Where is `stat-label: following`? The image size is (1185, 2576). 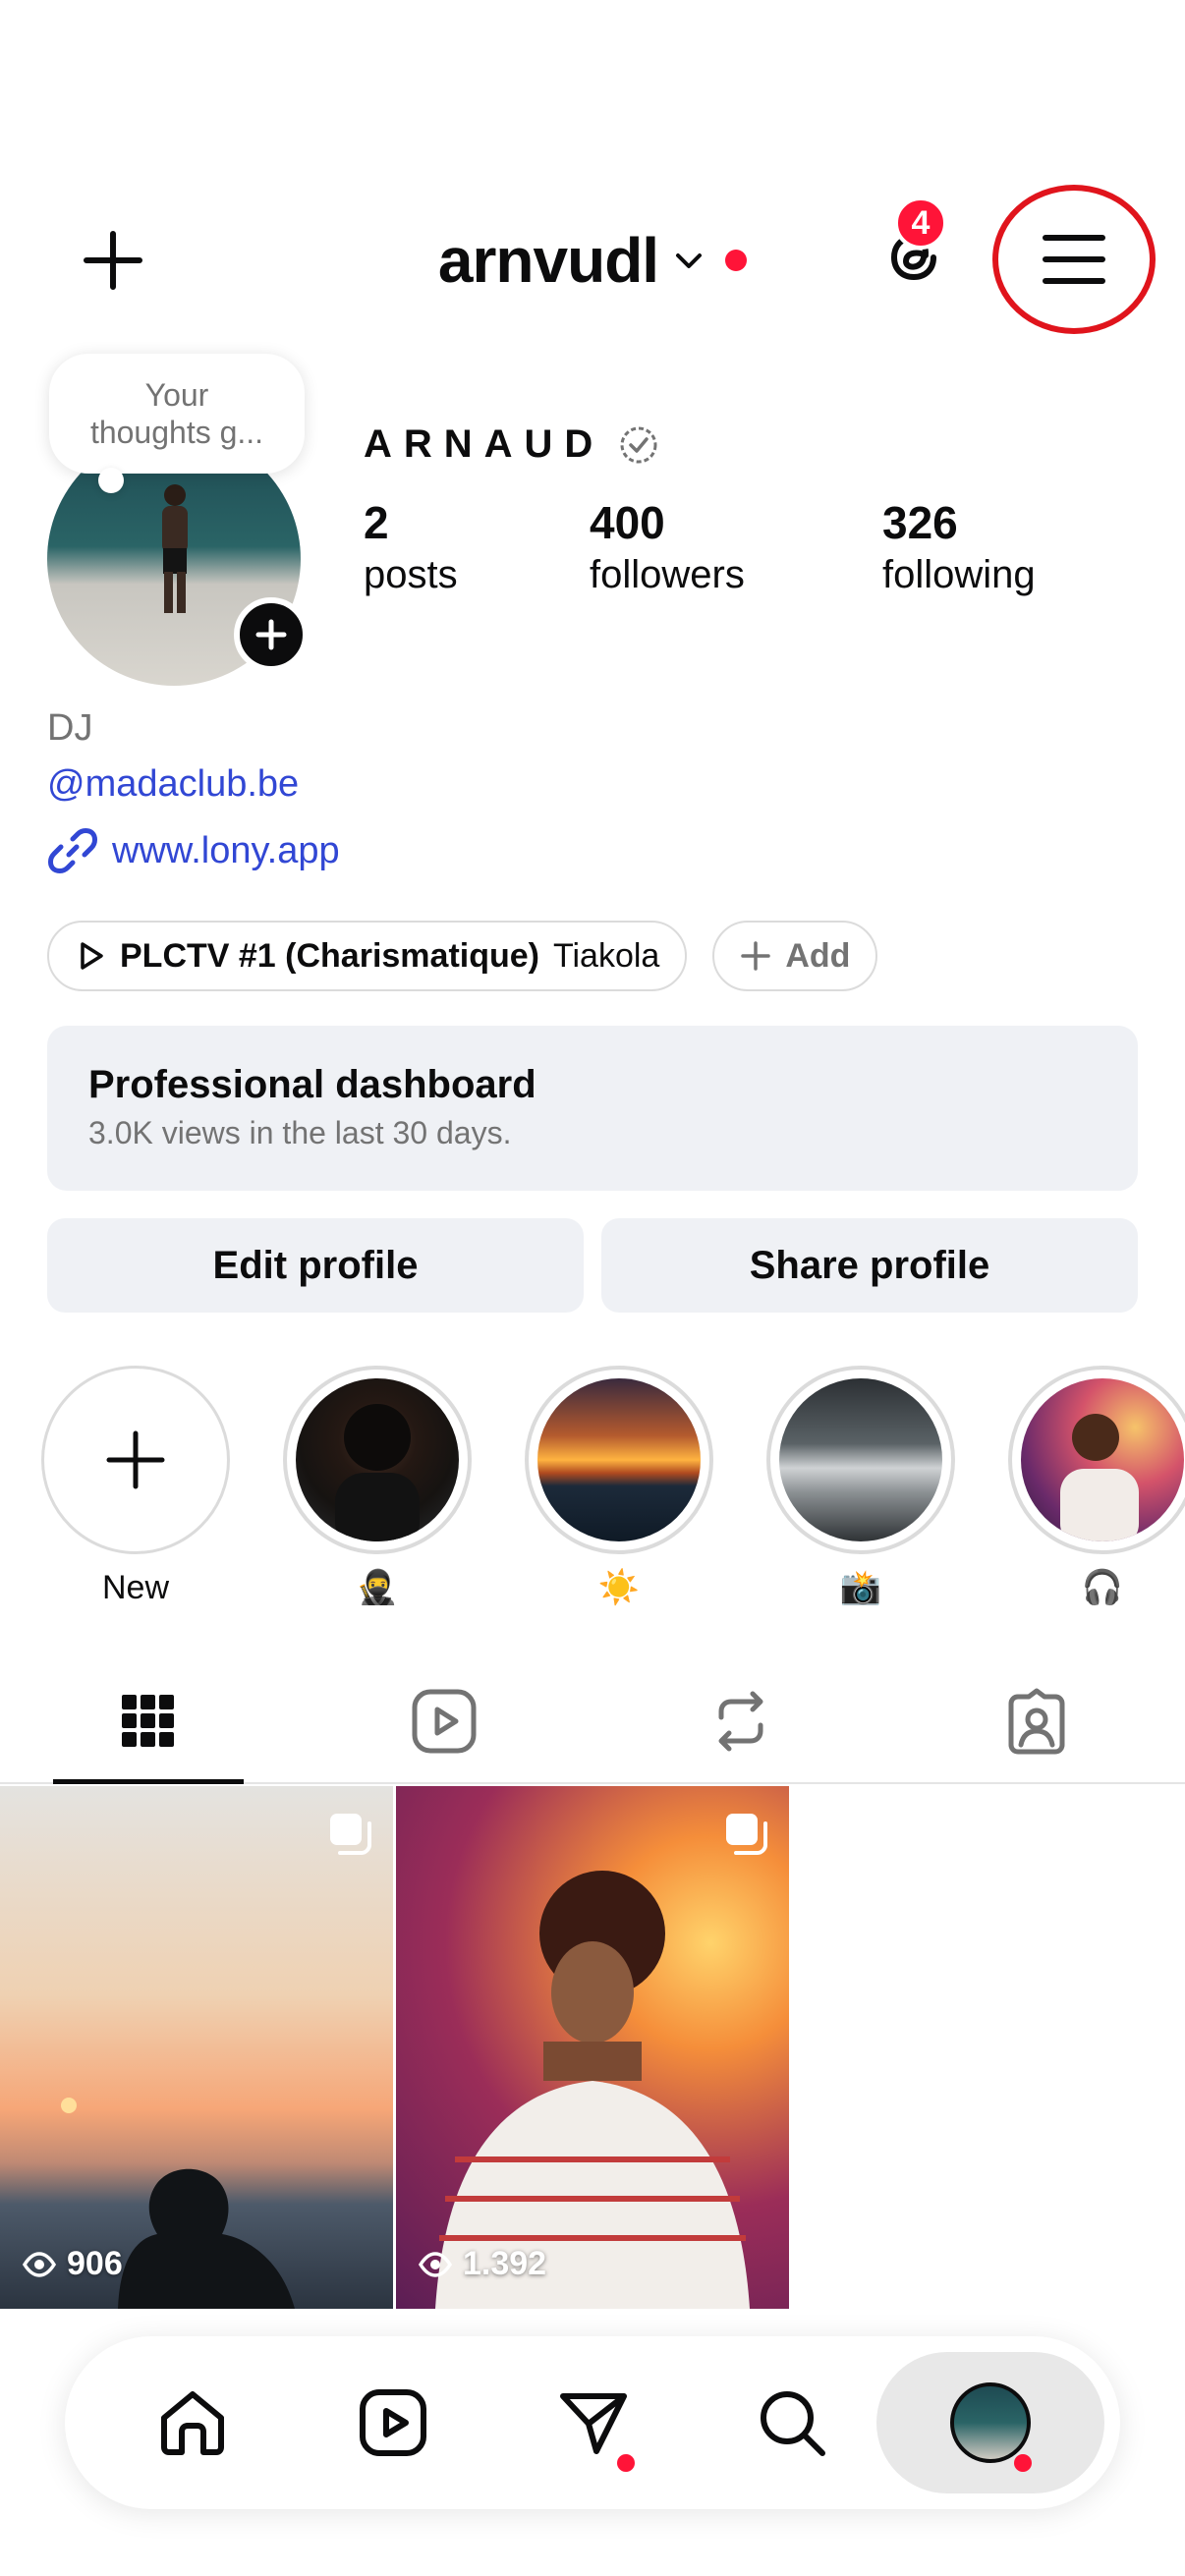 stat-label: following is located at coordinates (959, 574).